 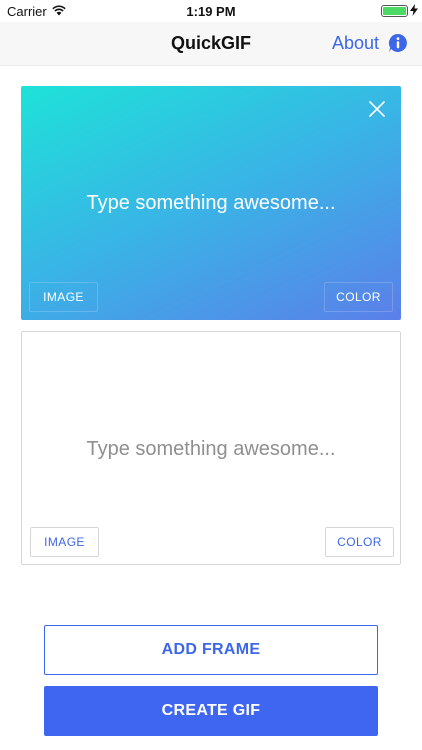 What do you see at coordinates (377, 109) in the screenshot?
I see `close-icon` at bounding box center [377, 109].